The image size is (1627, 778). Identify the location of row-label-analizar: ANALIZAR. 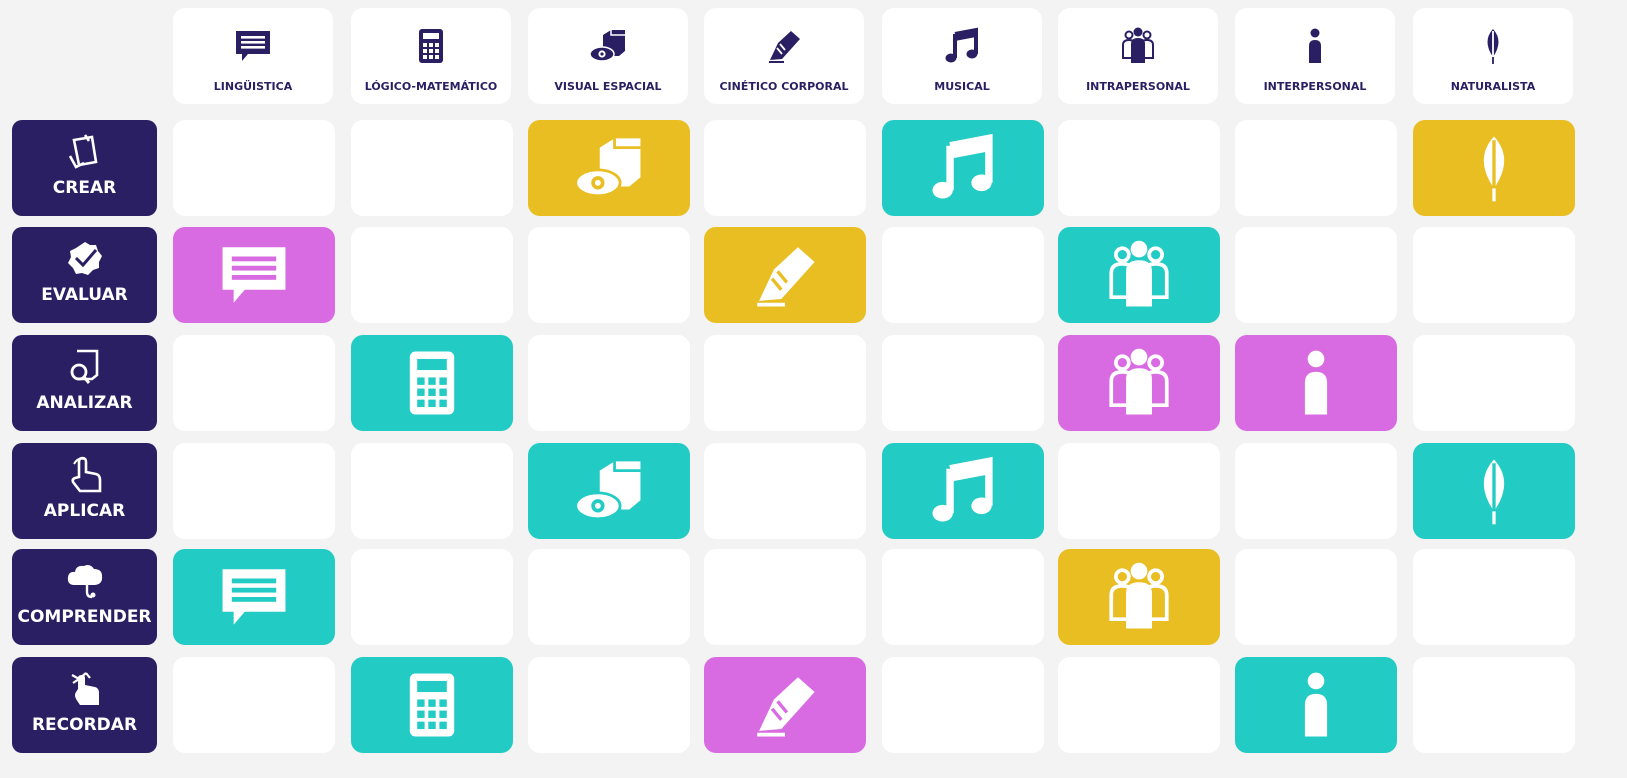
(84, 383).